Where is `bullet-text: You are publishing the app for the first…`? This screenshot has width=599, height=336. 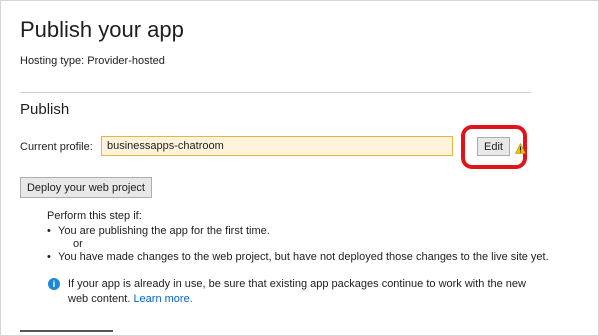 bullet-text: You are publishing the app for the first… is located at coordinates (164, 231).